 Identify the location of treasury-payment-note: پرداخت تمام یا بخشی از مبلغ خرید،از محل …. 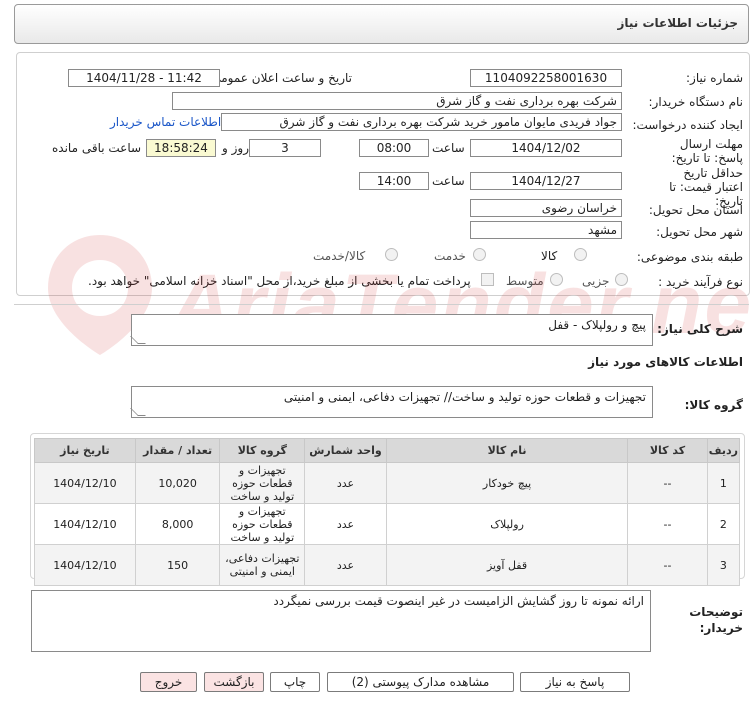
(279, 281).